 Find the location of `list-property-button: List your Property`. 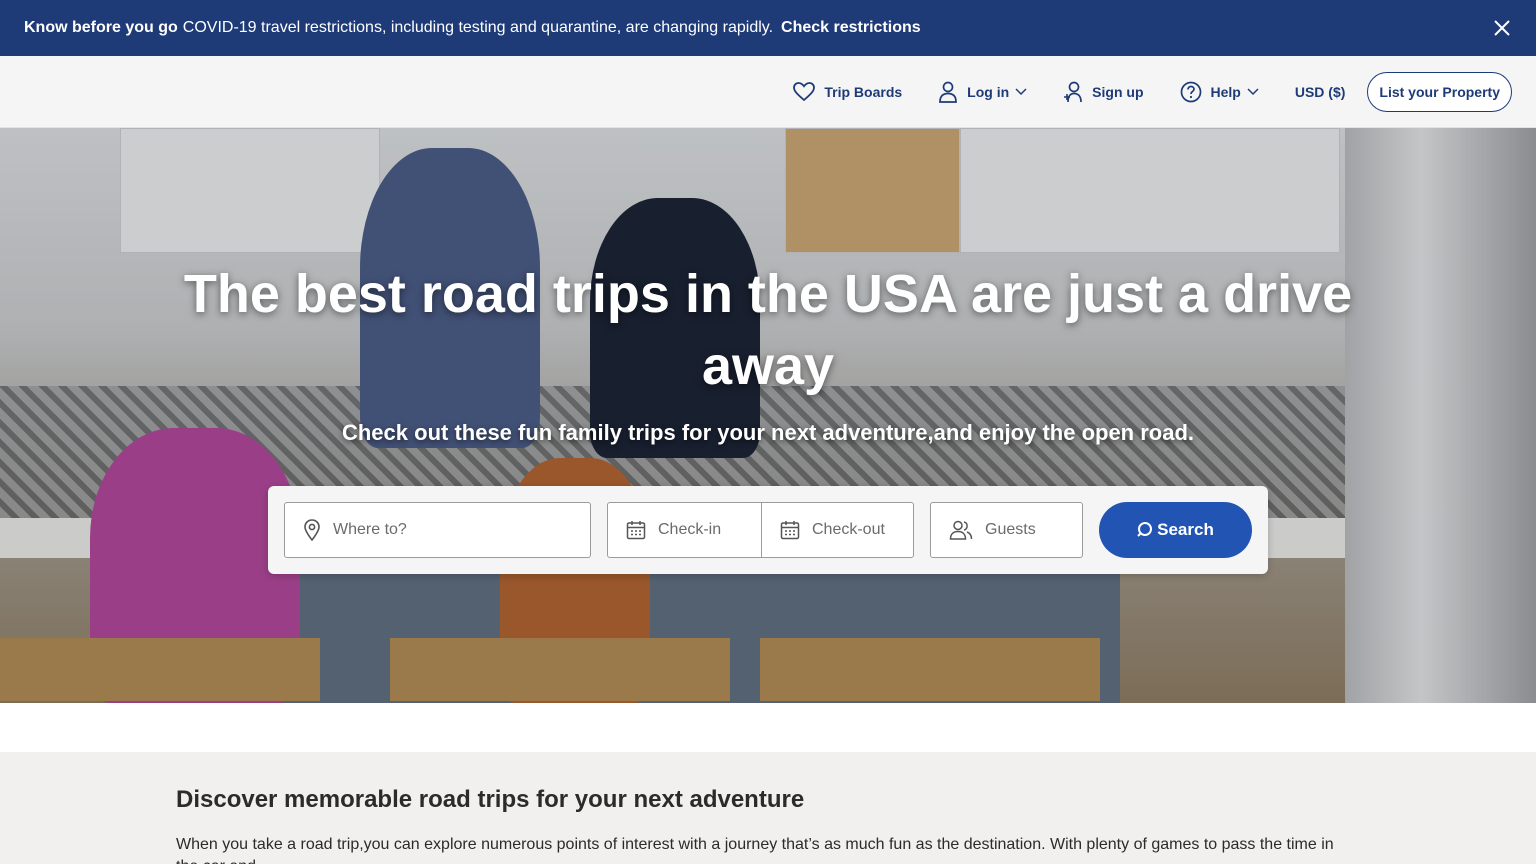

list-property-button: List your Property is located at coordinates (1439, 92).